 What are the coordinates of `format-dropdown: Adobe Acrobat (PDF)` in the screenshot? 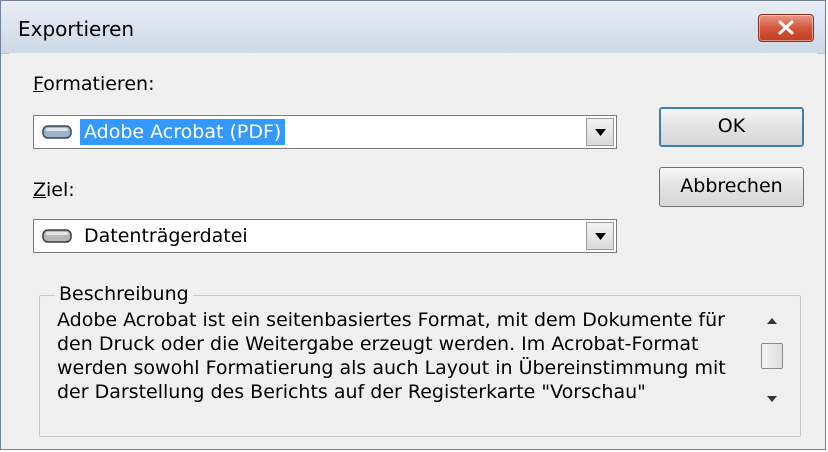 It's located at (325, 132).